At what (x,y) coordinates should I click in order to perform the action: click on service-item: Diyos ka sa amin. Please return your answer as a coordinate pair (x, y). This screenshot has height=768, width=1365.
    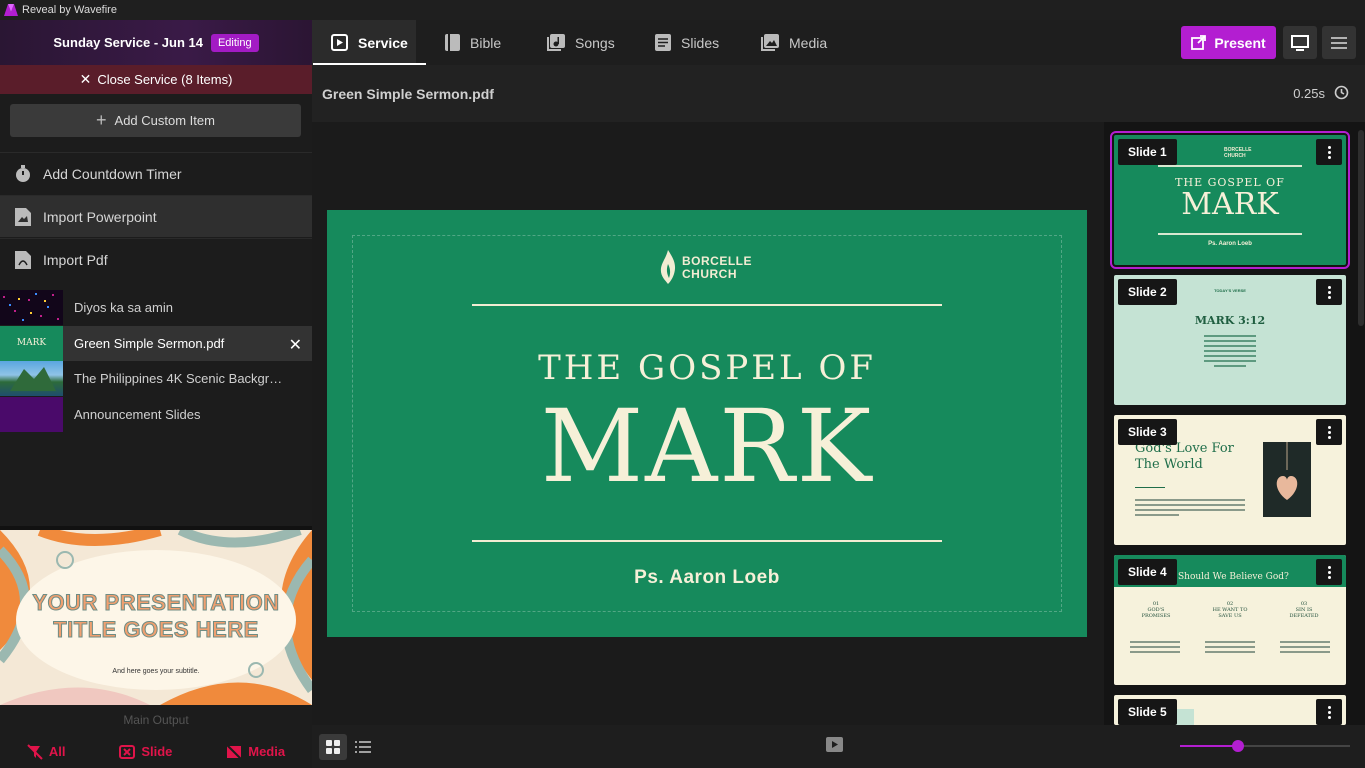
    Looking at the image, I should click on (156, 307).